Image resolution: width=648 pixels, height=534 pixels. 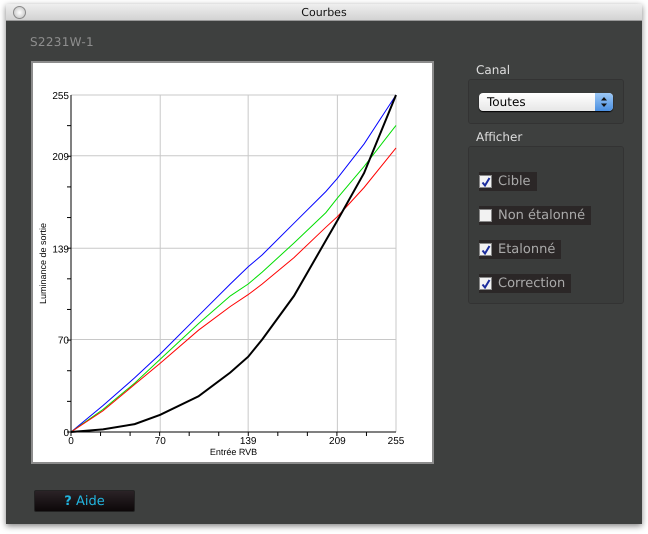 What do you see at coordinates (248, 441) in the screenshot?
I see `x-tick-label: 139` at bounding box center [248, 441].